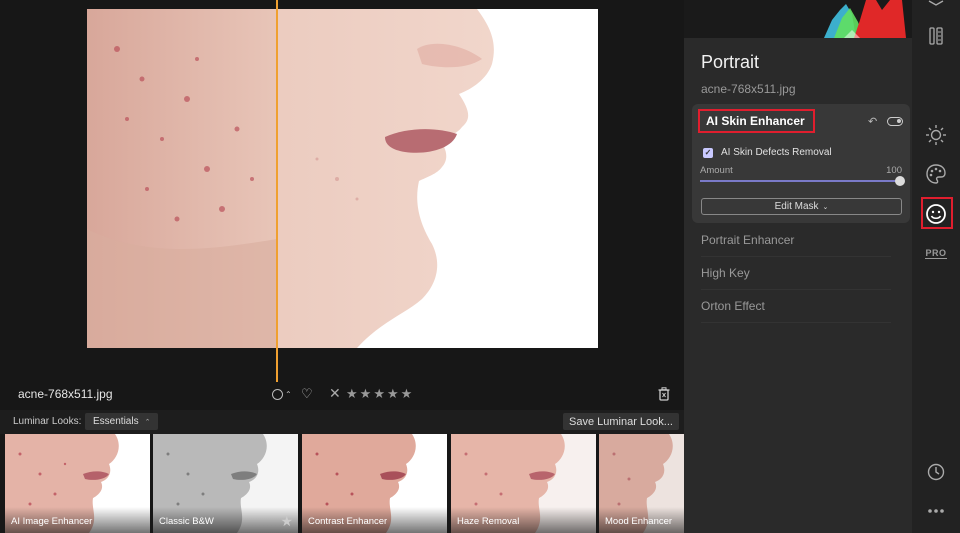  I want to click on panel-title: Portrait, so click(730, 62).